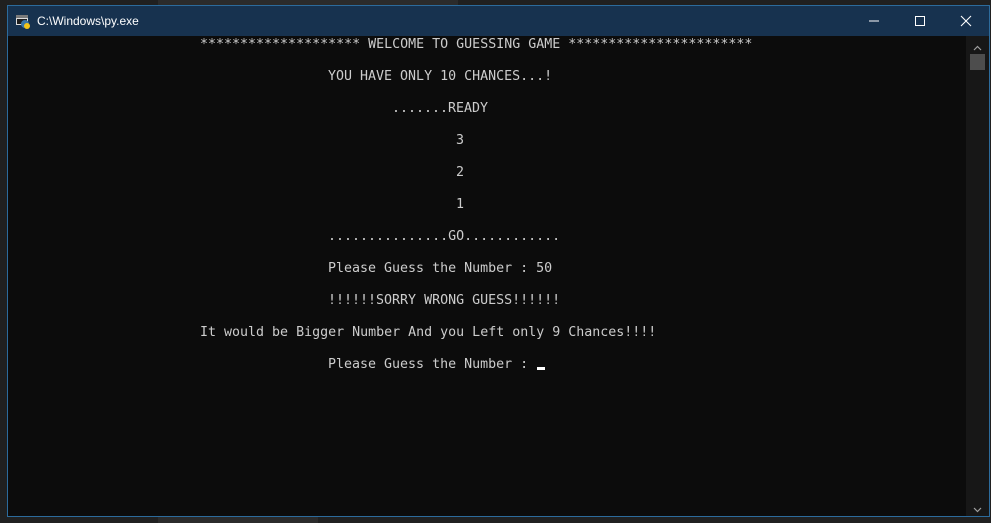  What do you see at coordinates (440, 268) in the screenshot?
I see `console-line: Please Guess the Number : 50` at bounding box center [440, 268].